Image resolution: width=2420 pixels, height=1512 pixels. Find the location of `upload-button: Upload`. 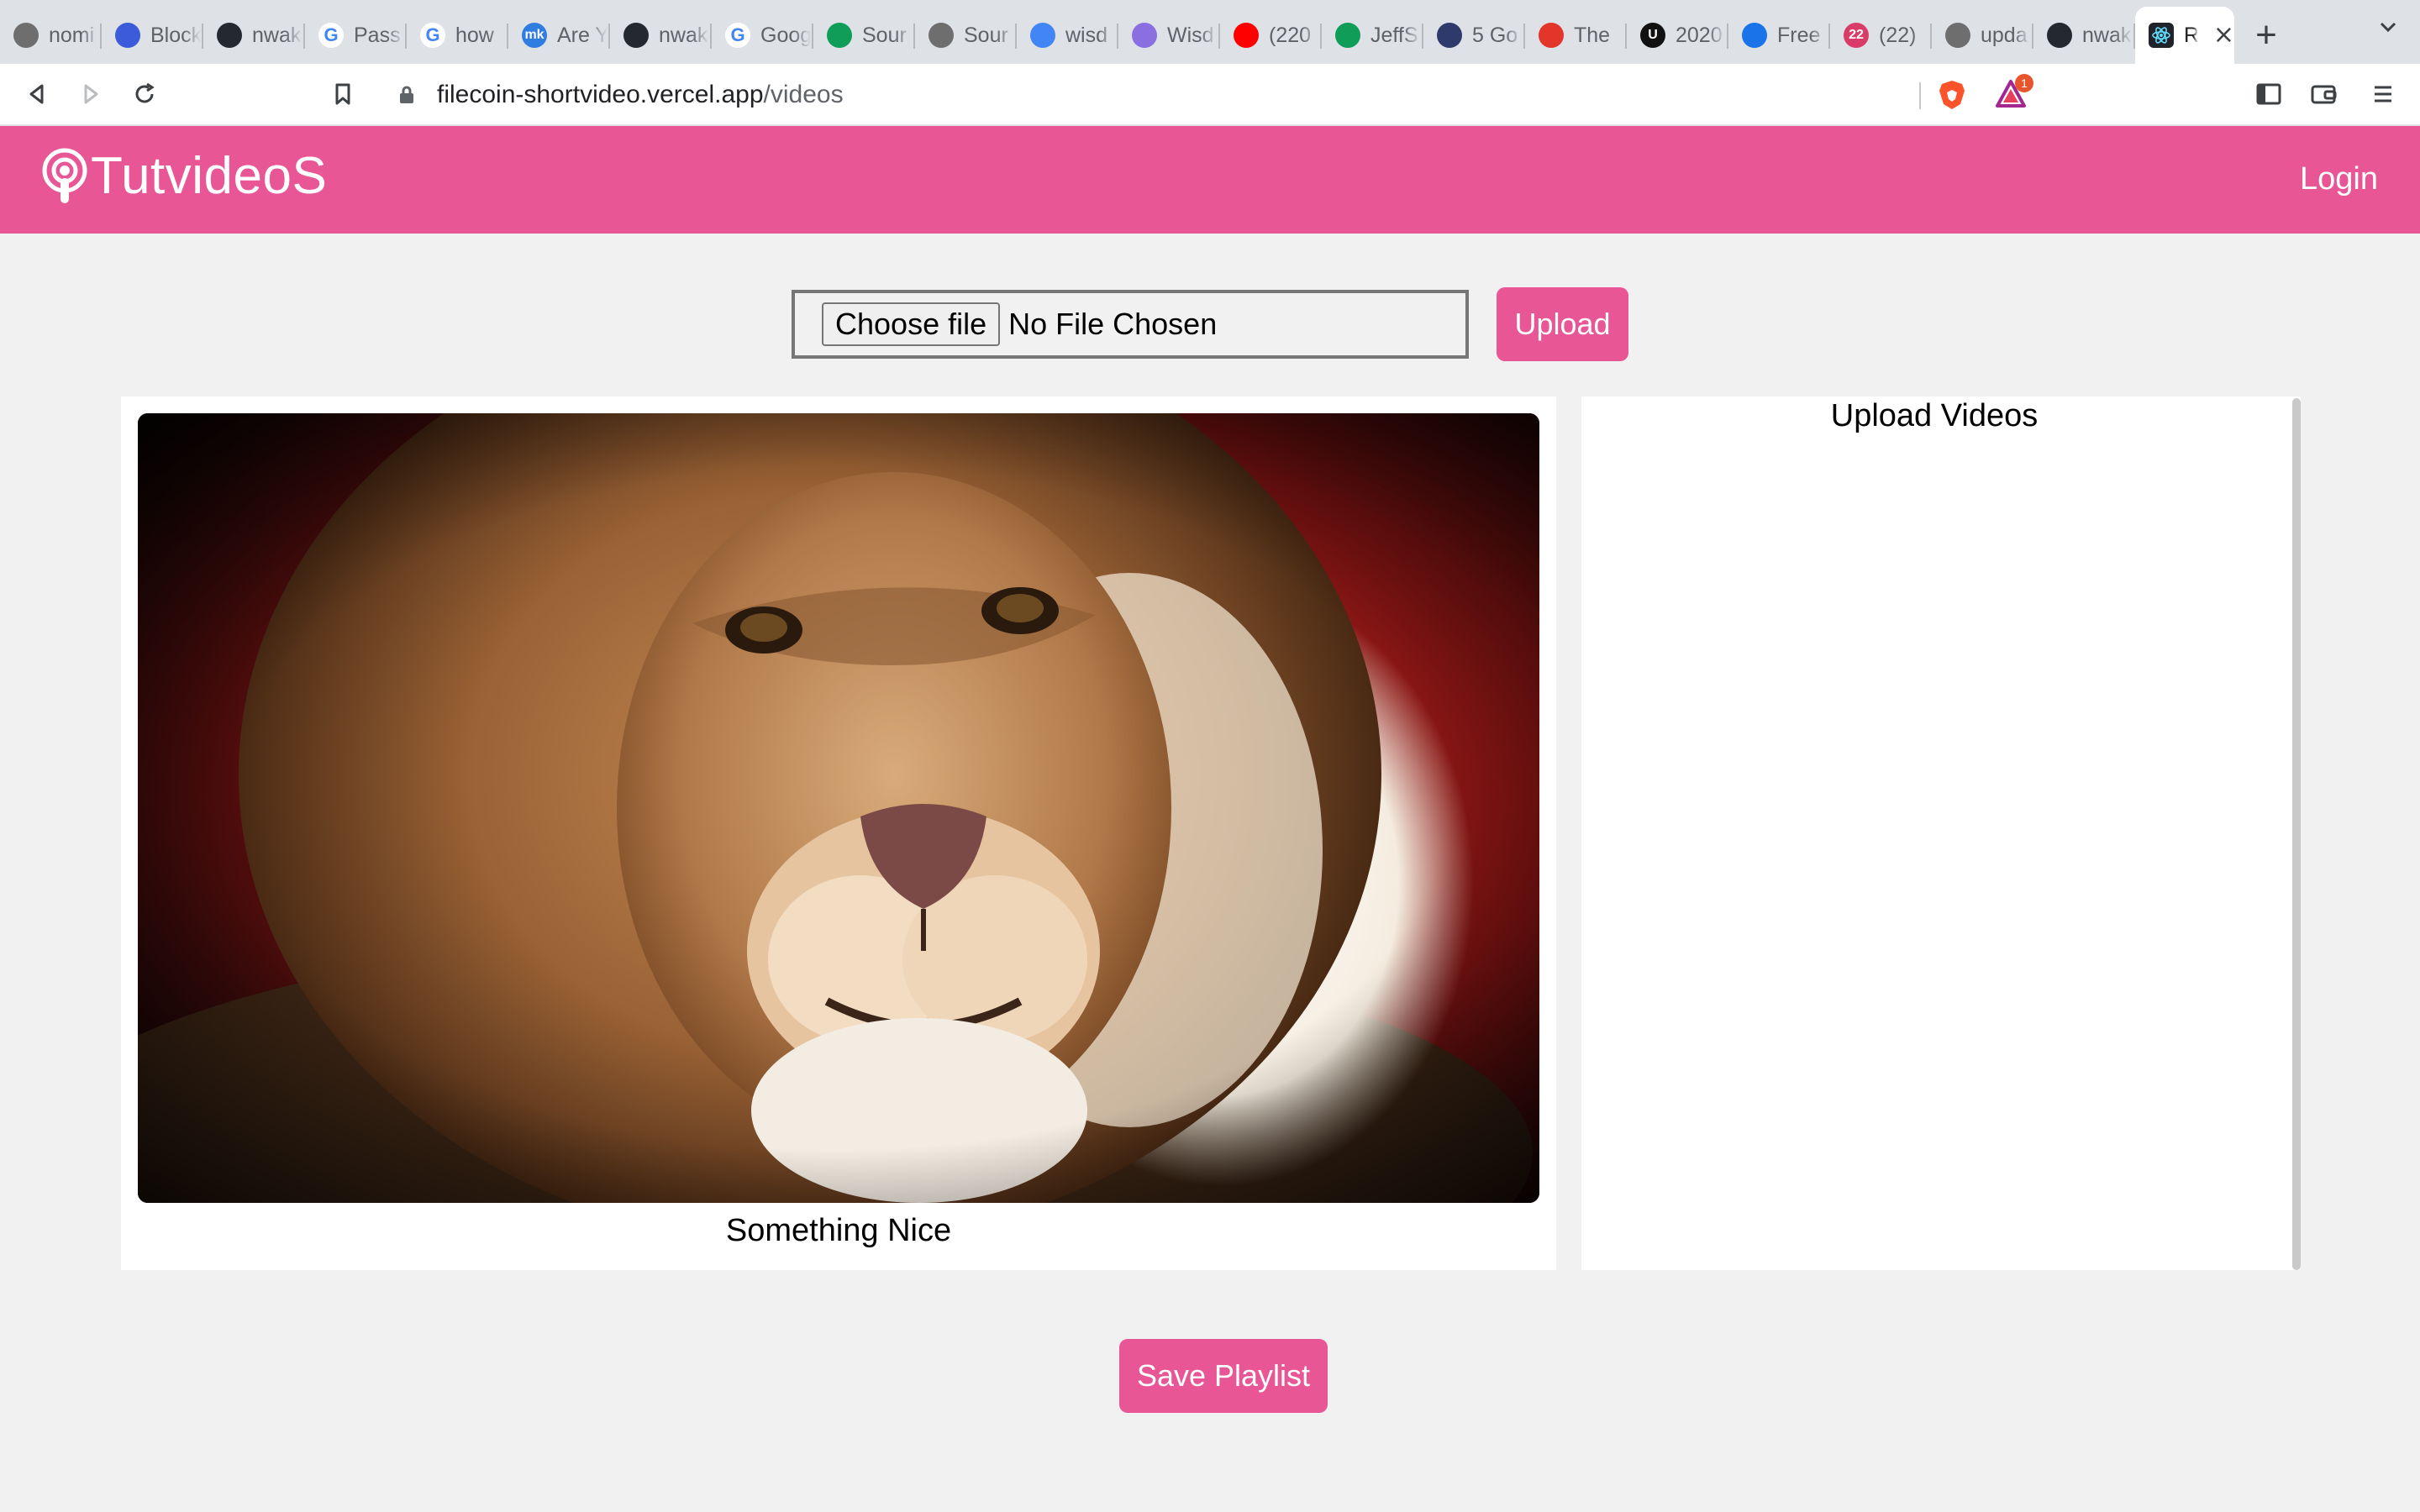

upload-button: Upload is located at coordinates (1562, 324).